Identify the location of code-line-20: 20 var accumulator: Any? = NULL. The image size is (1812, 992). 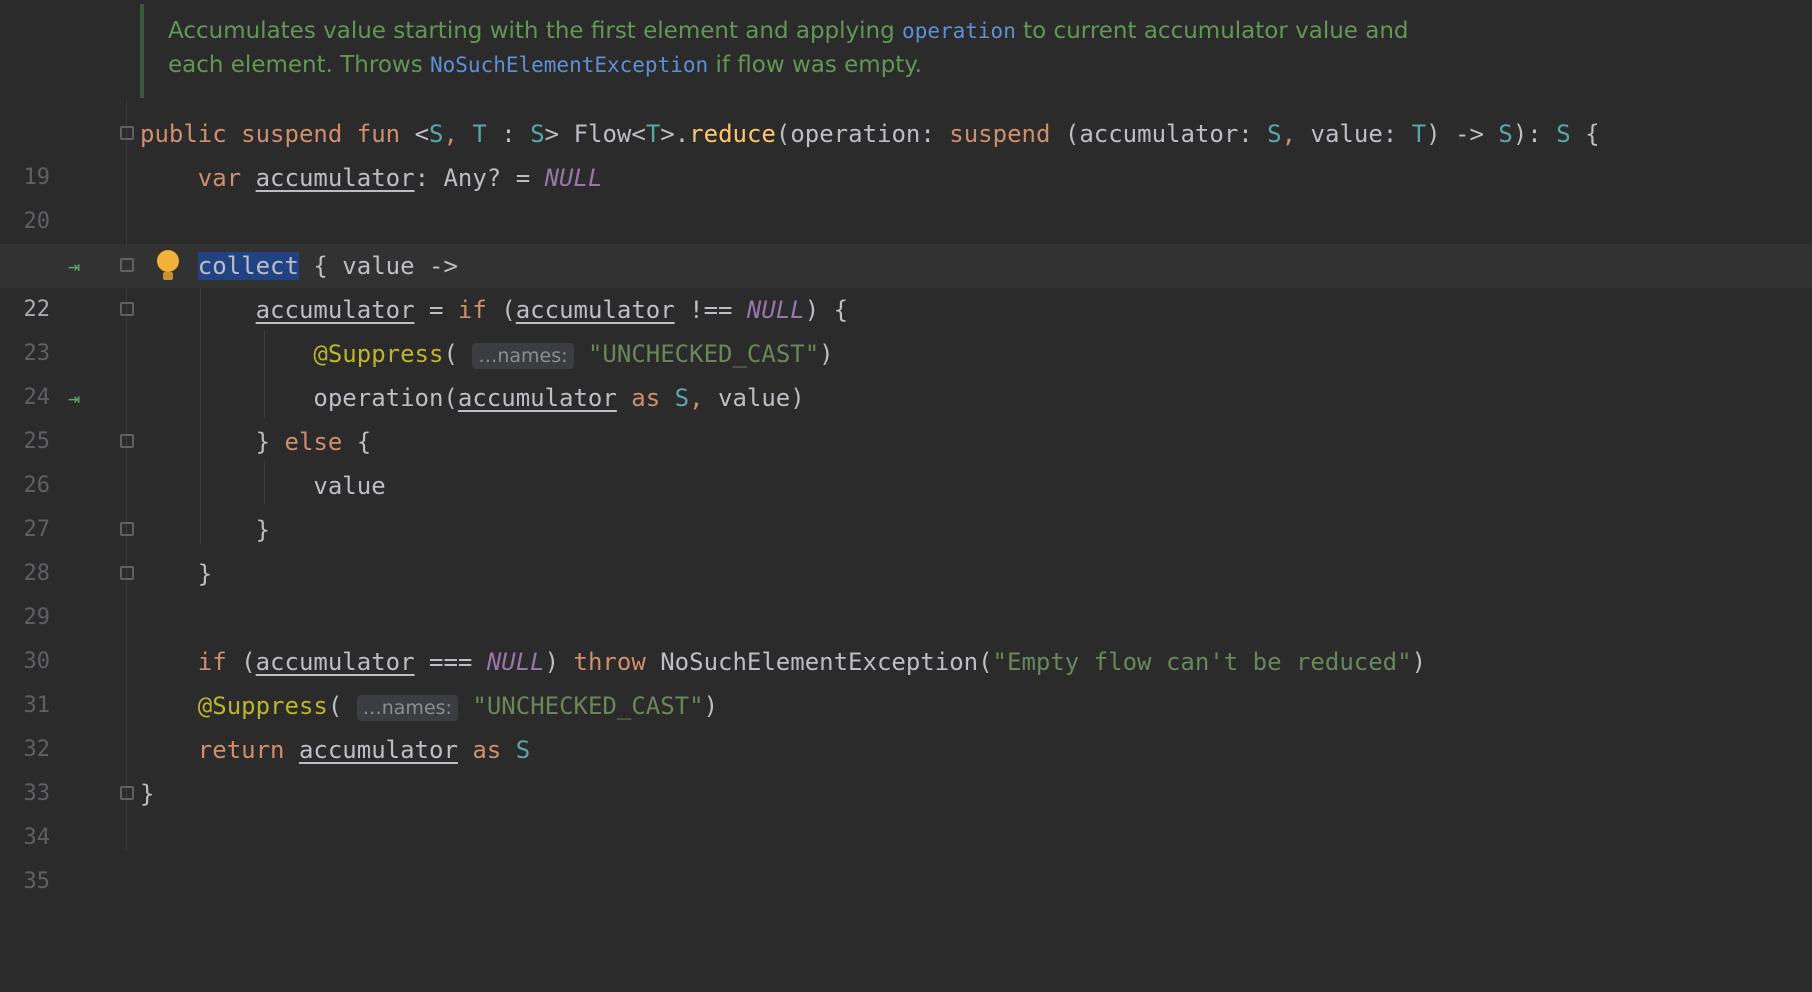
(906, 195).